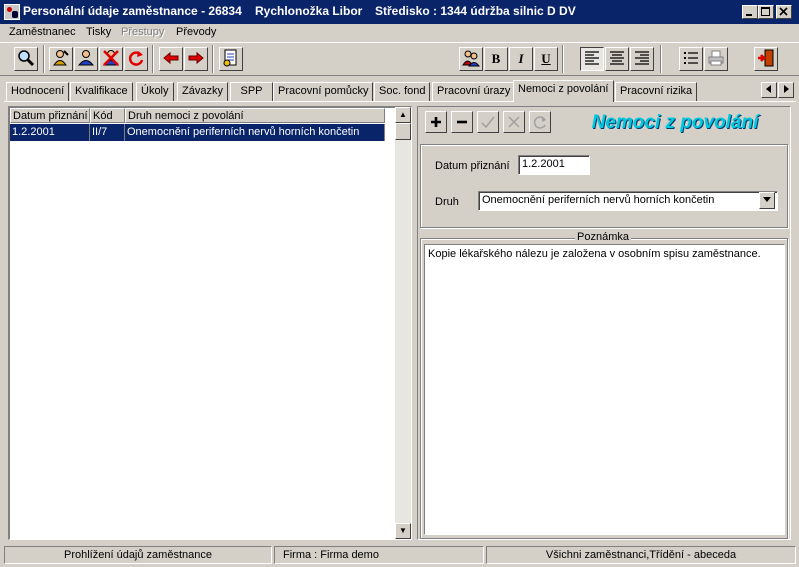 Image resolution: width=799 pixels, height=567 pixels. I want to click on printer-icon, so click(716, 58).